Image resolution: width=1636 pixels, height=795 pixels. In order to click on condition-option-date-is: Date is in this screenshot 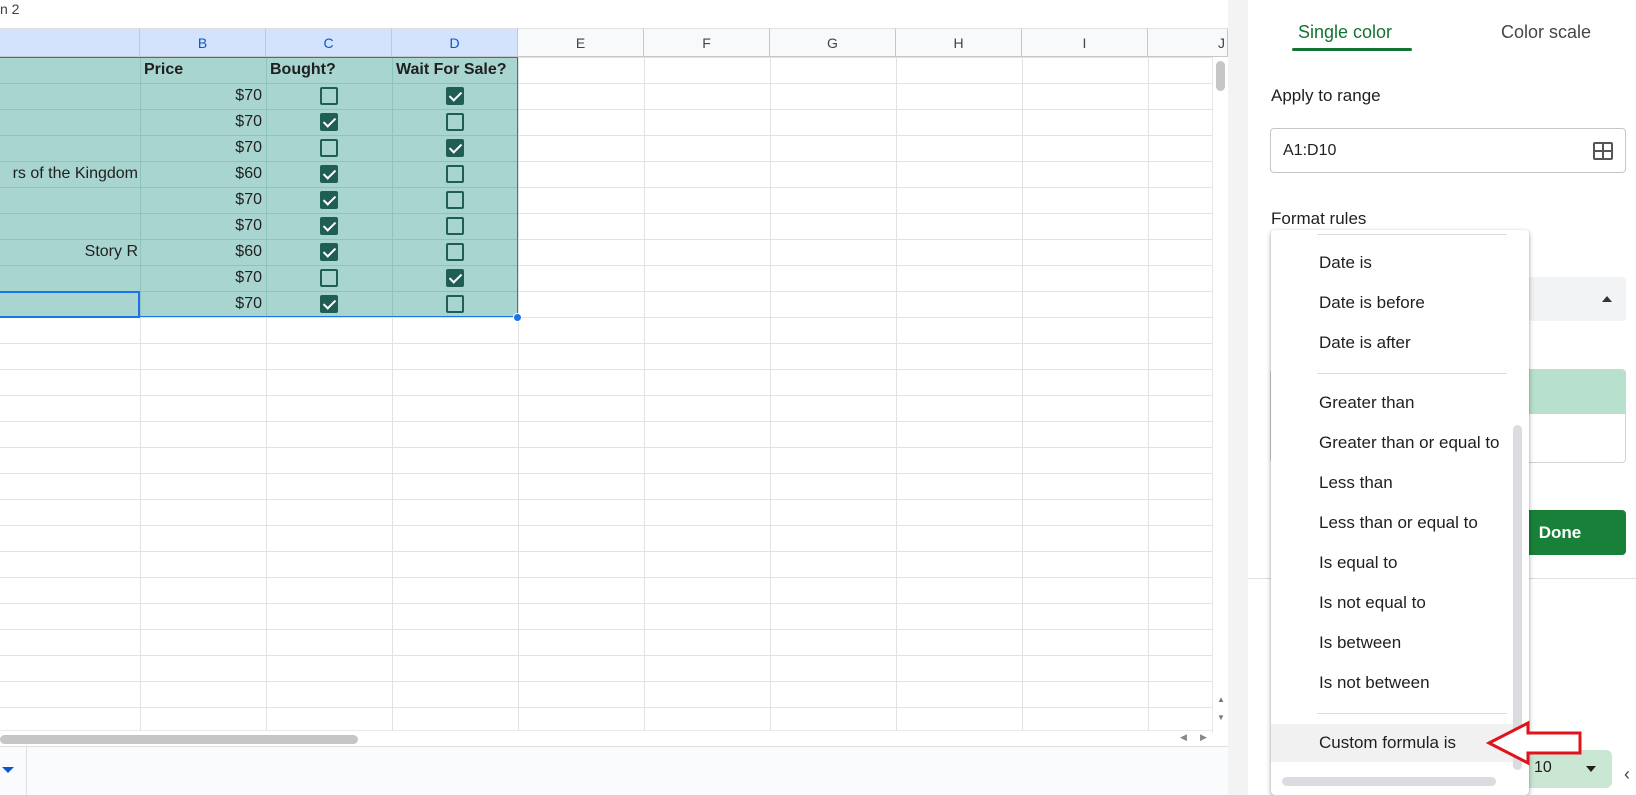, I will do `click(1392, 263)`.